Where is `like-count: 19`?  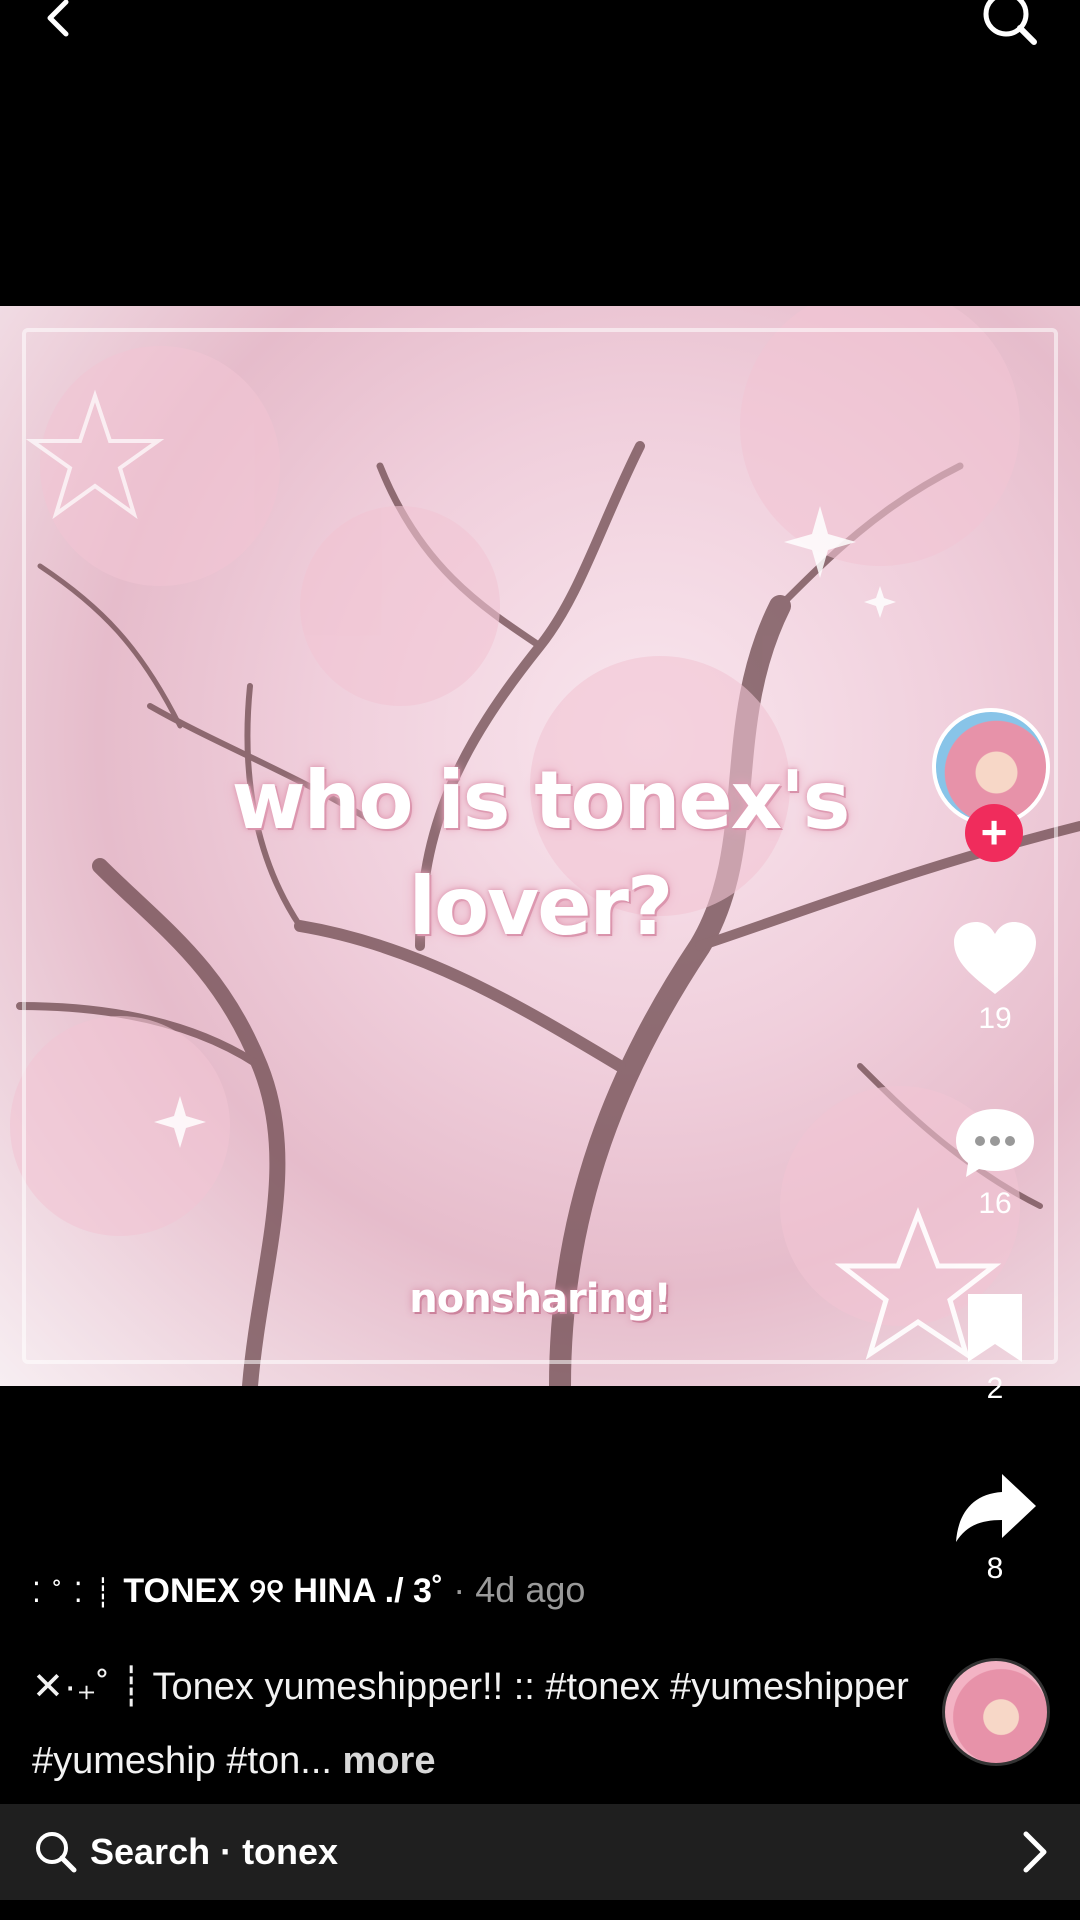 like-count: 19 is located at coordinates (995, 1018).